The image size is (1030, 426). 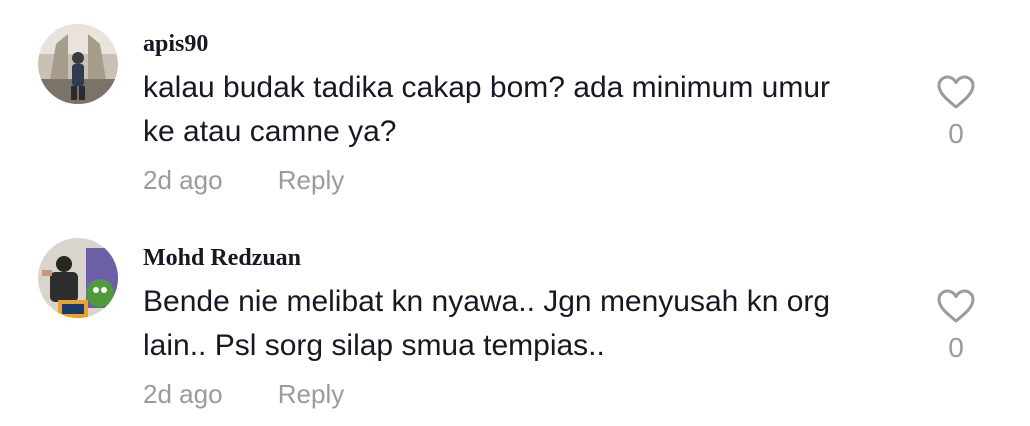 I want to click on comment-username: Mohd Redzuan, so click(x=222, y=258).